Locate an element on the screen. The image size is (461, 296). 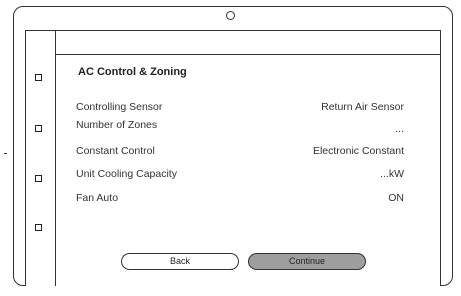
setting-label-controlling-sensor: Controlling Sensor is located at coordinates (119, 107).